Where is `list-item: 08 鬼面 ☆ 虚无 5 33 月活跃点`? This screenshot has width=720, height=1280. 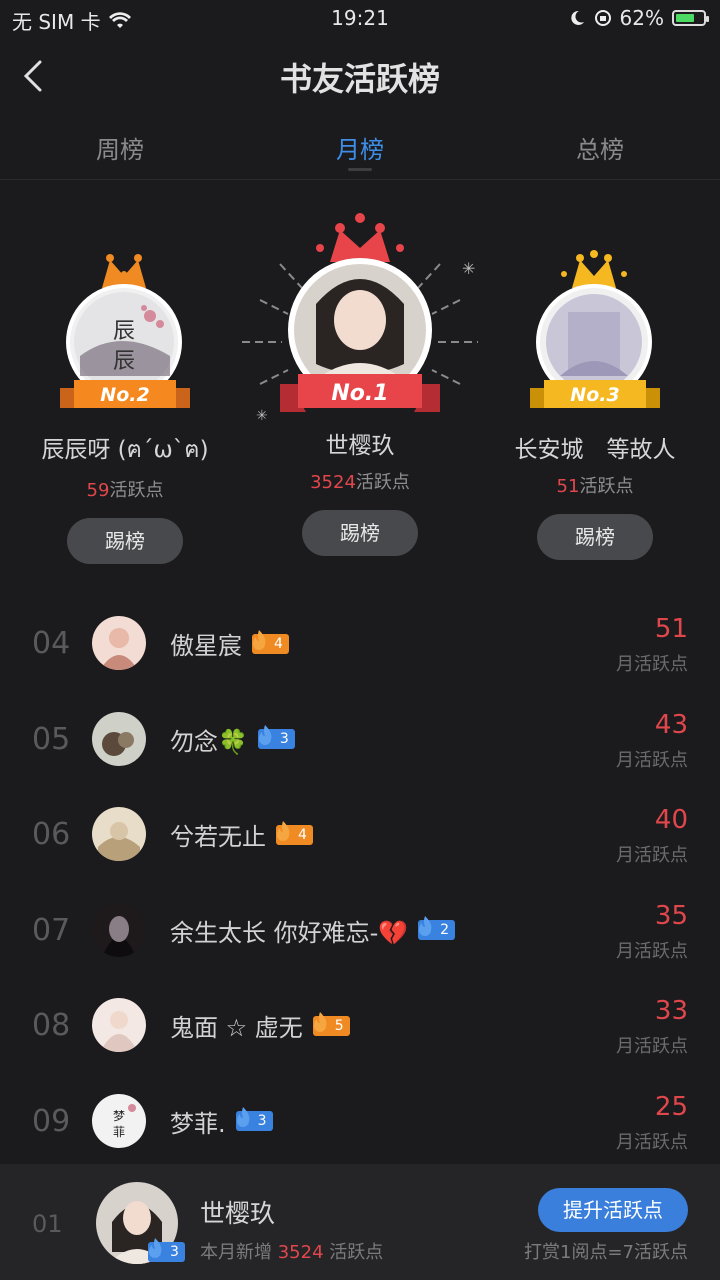
list-item: 08 鬼面 ☆ 虚无 5 33 月活跃点 is located at coordinates (360, 1026).